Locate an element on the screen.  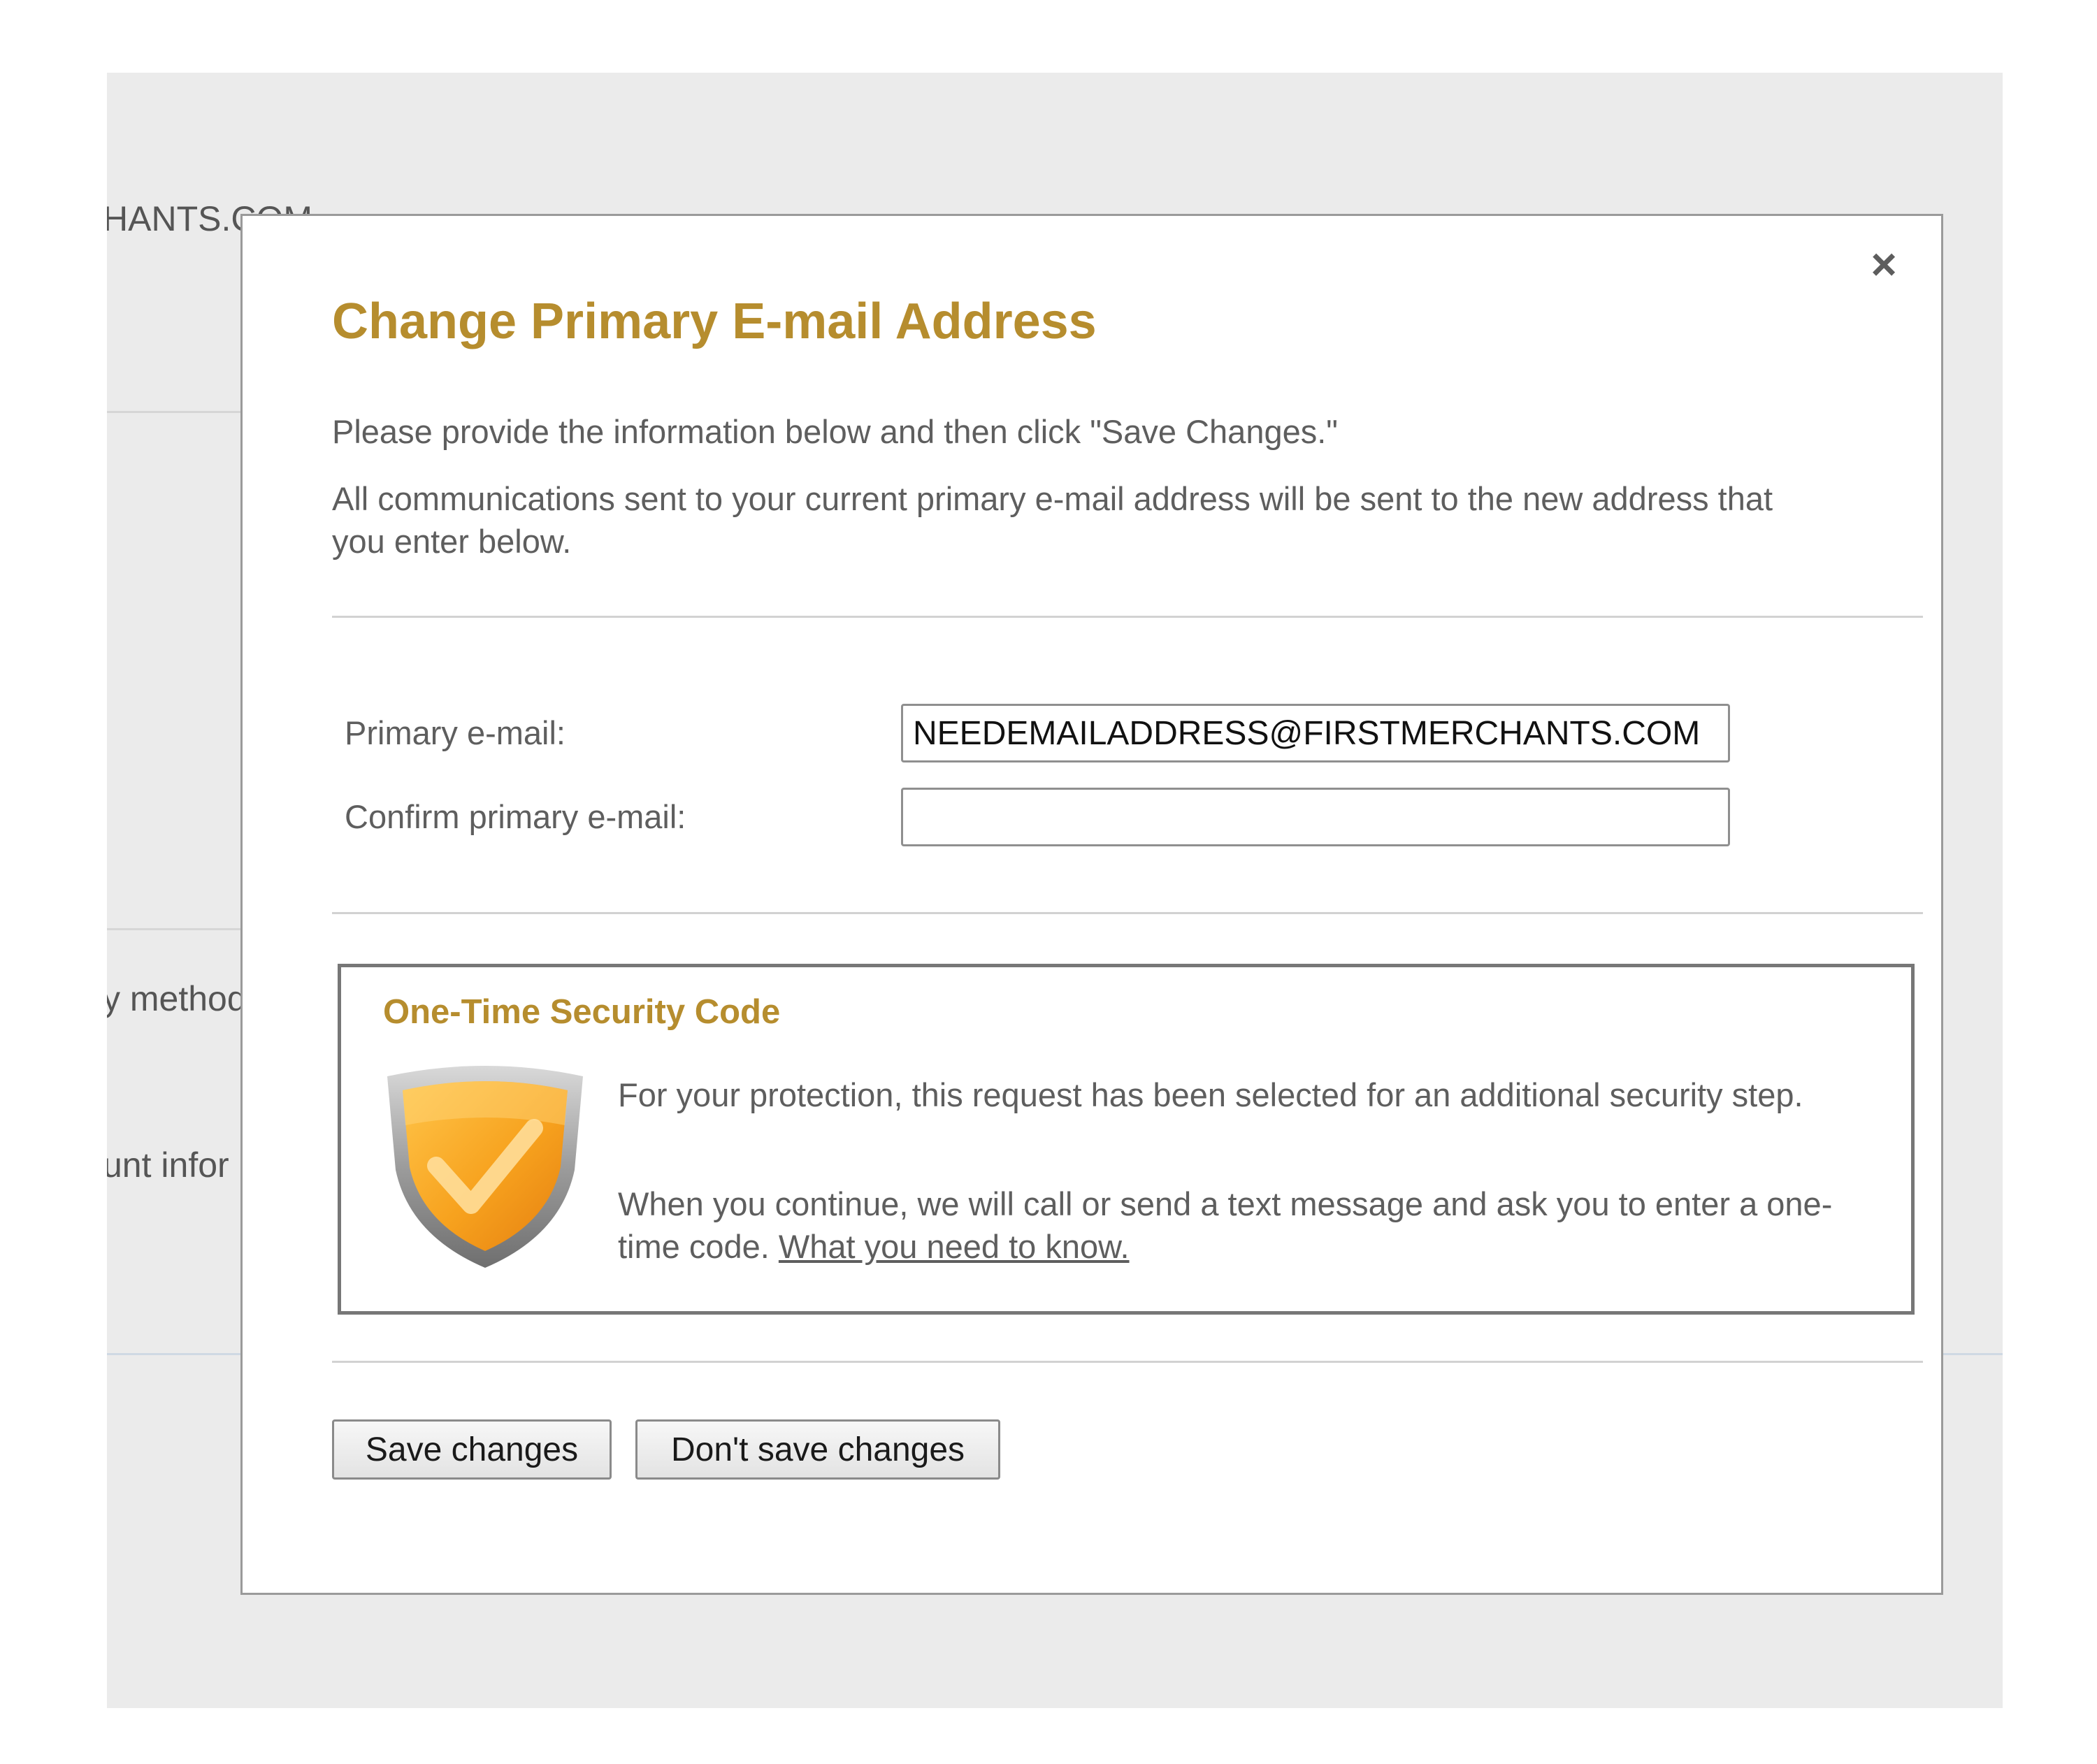
shield-check-icon is located at coordinates (485, 1167).